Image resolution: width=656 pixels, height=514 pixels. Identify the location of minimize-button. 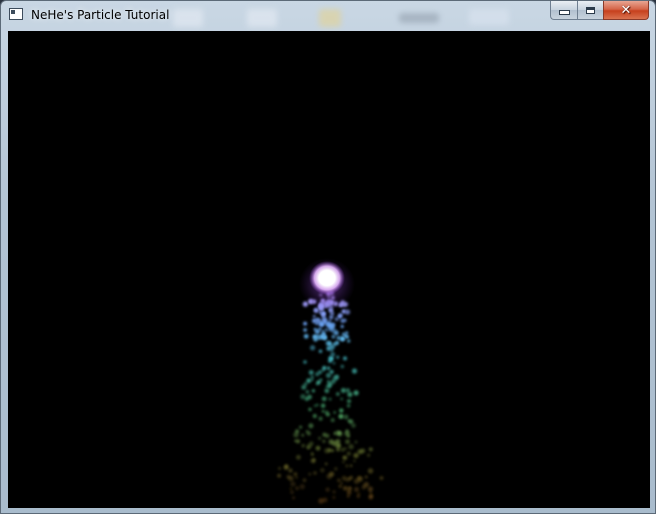
(563, 10).